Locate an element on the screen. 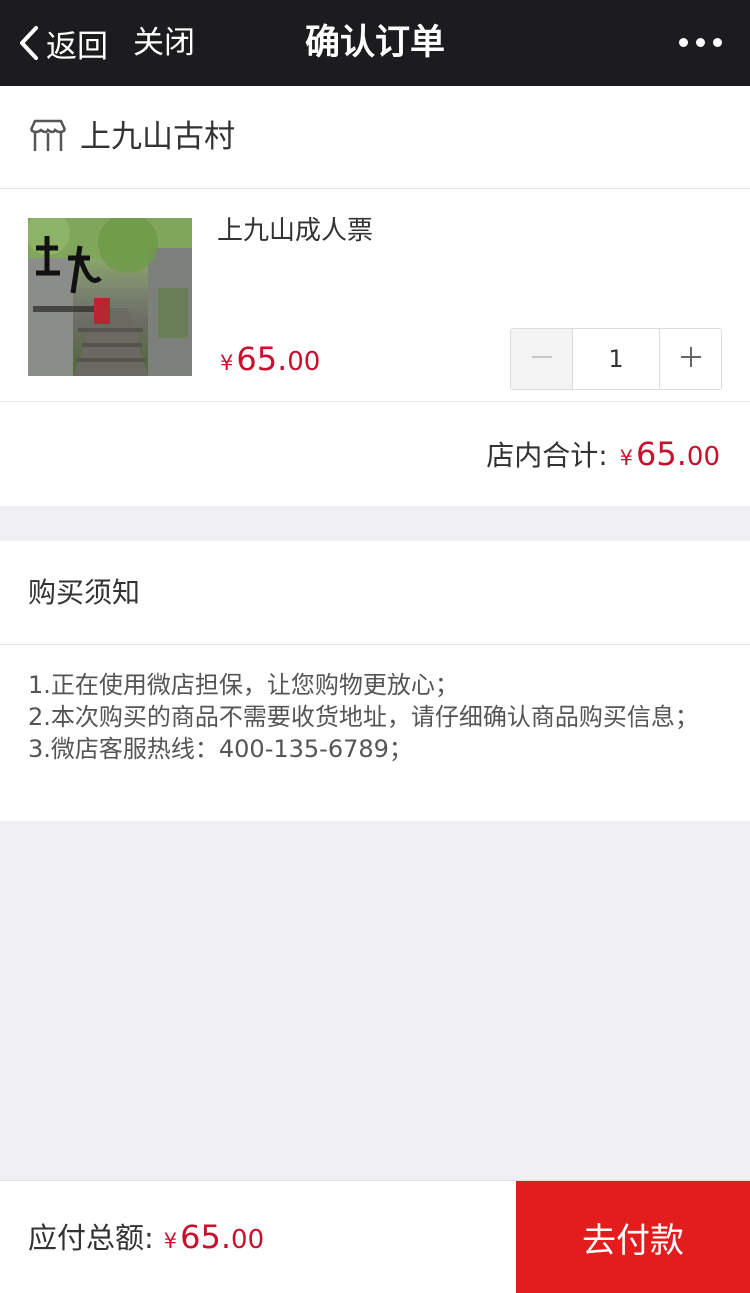 The image size is (750, 1293). back-label: 返回 is located at coordinates (77, 46).